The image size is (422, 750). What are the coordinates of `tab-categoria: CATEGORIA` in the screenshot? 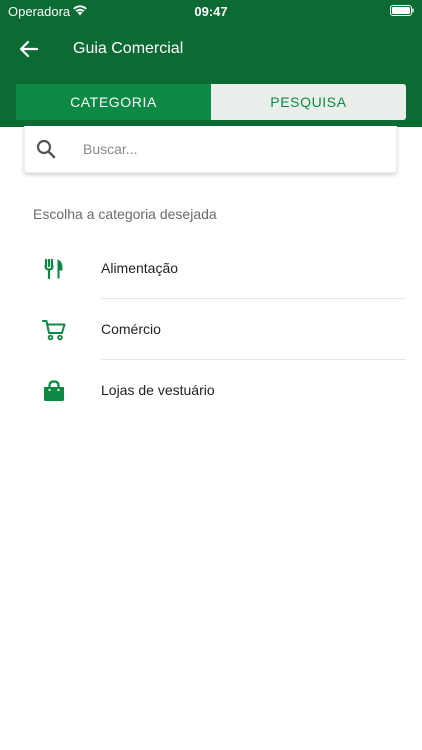 It's located at (113, 102).